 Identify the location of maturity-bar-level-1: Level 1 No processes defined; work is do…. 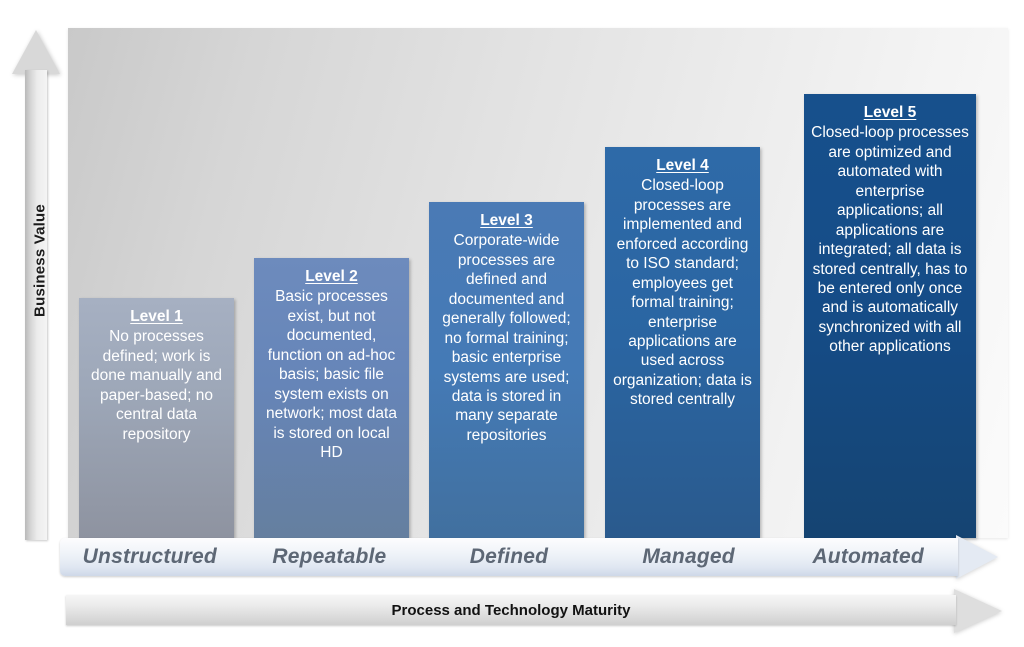
(156, 418).